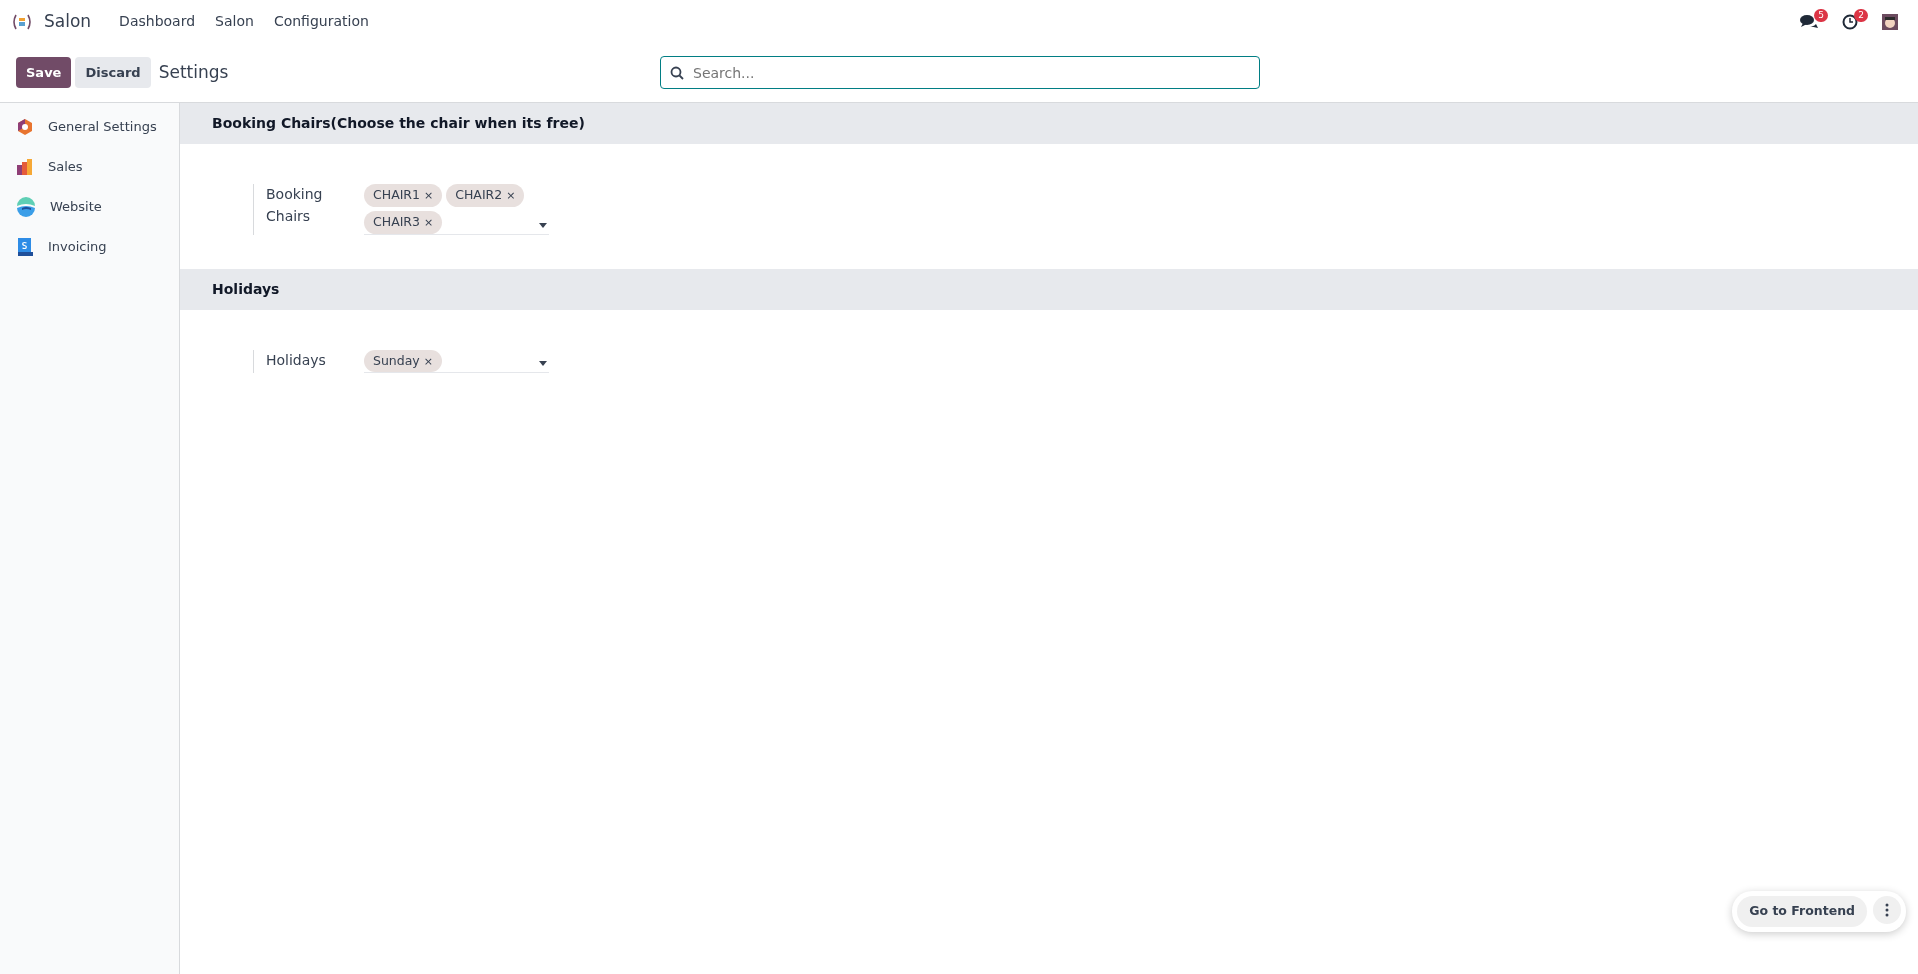 The image size is (1918, 974). Describe the element at coordinates (193, 72) in the screenshot. I see `breadcrumb: Settings` at that location.